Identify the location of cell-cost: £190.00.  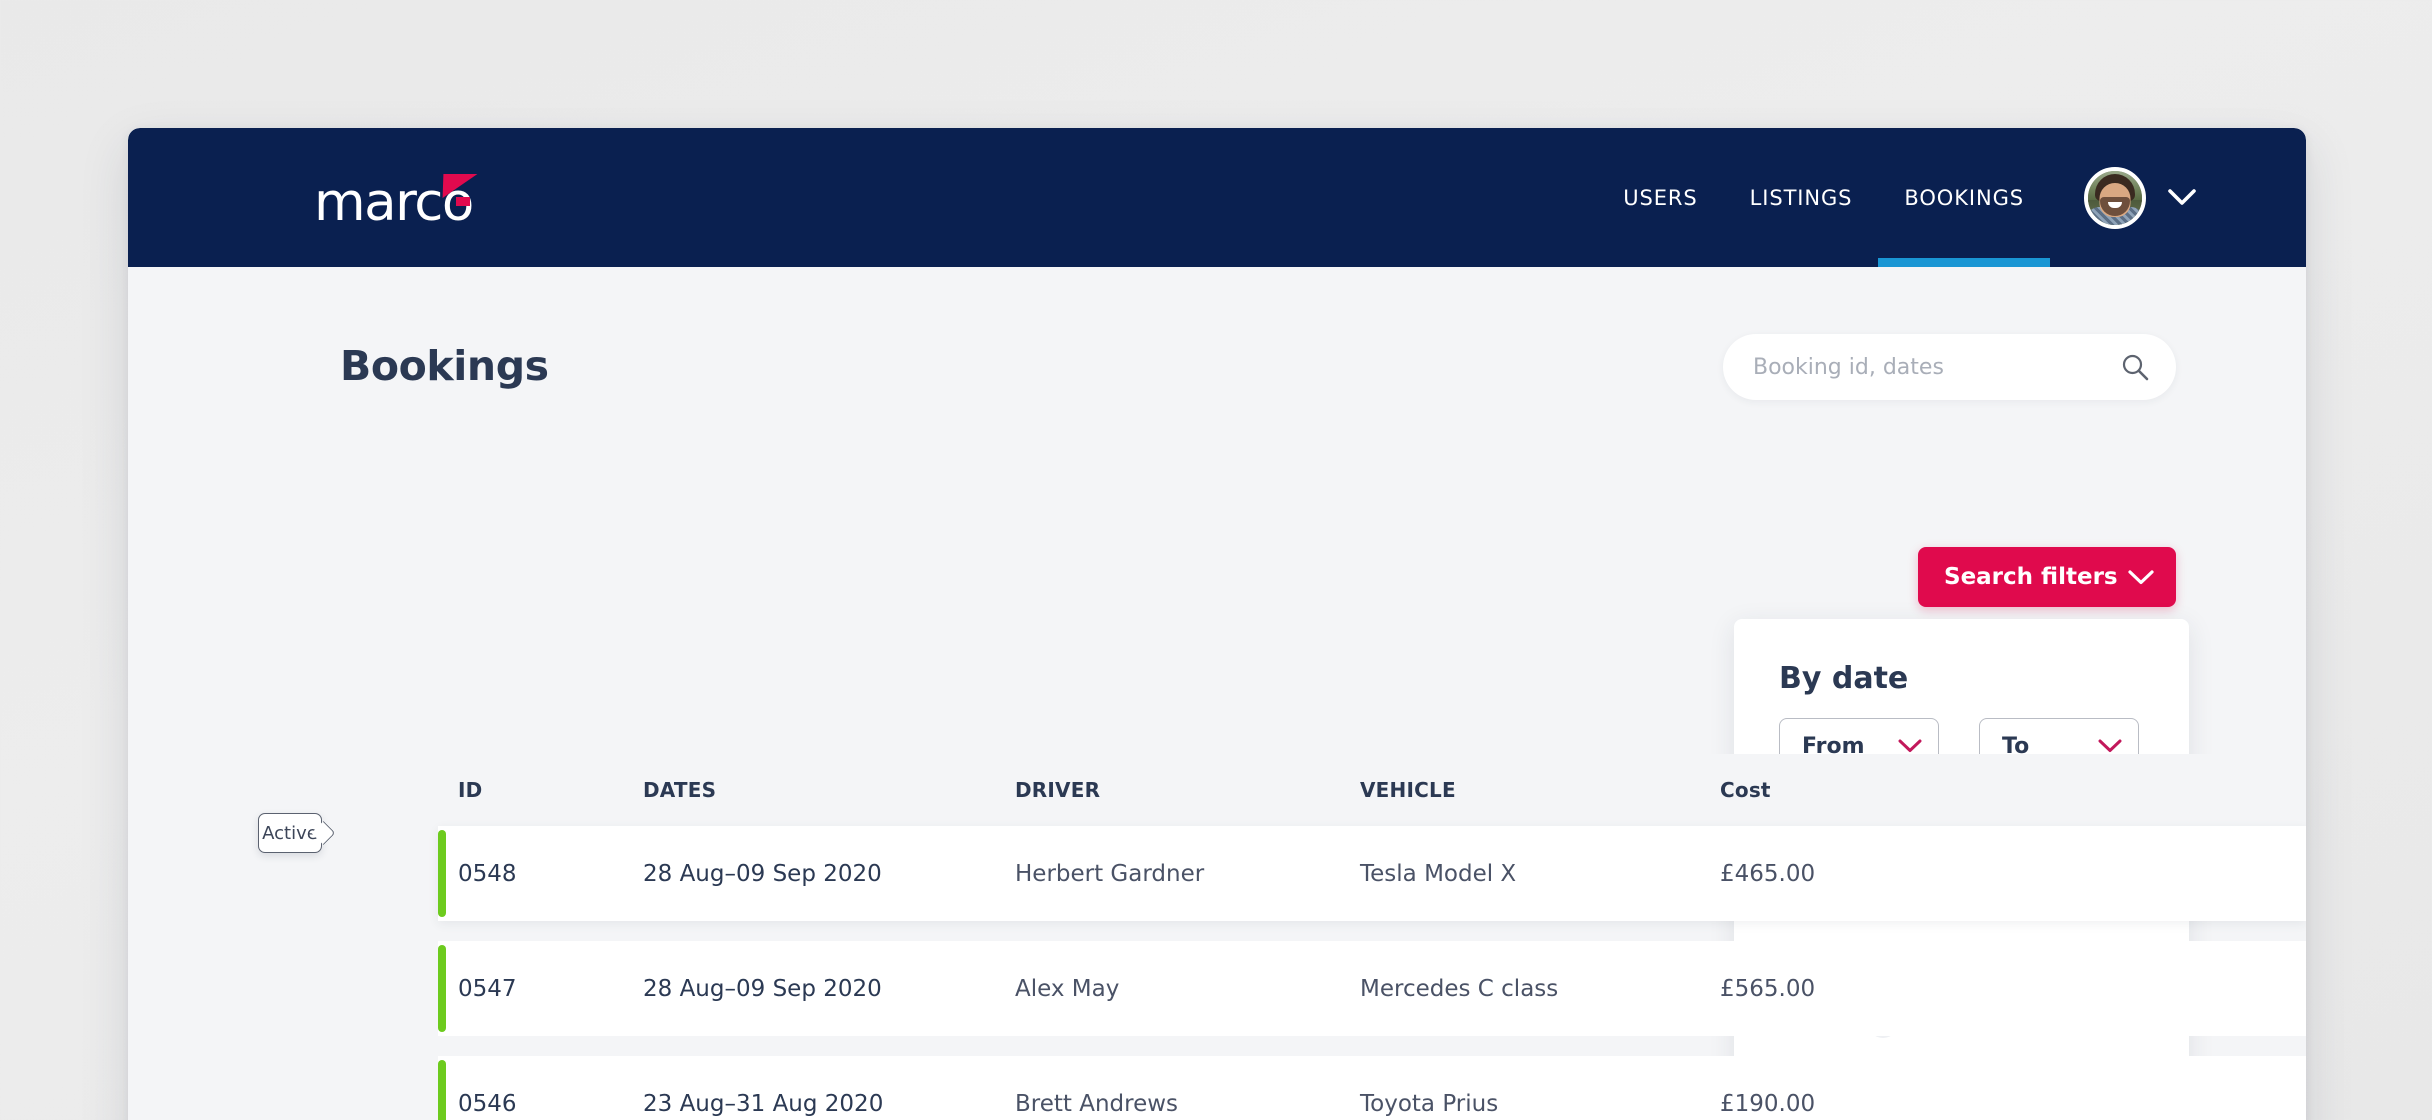
(1768, 1103).